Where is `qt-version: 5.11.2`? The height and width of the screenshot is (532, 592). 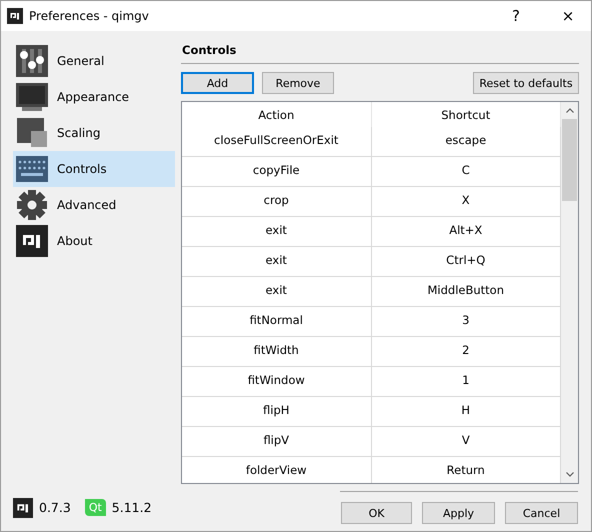 qt-version: 5.11.2 is located at coordinates (132, 507).